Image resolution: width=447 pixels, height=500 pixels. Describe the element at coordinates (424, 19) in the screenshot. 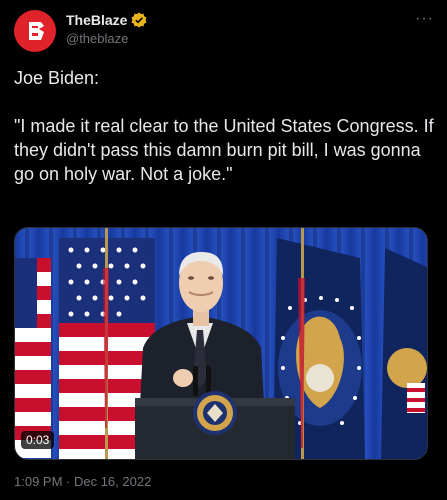

I see `more-options-icon: ···` at that location.